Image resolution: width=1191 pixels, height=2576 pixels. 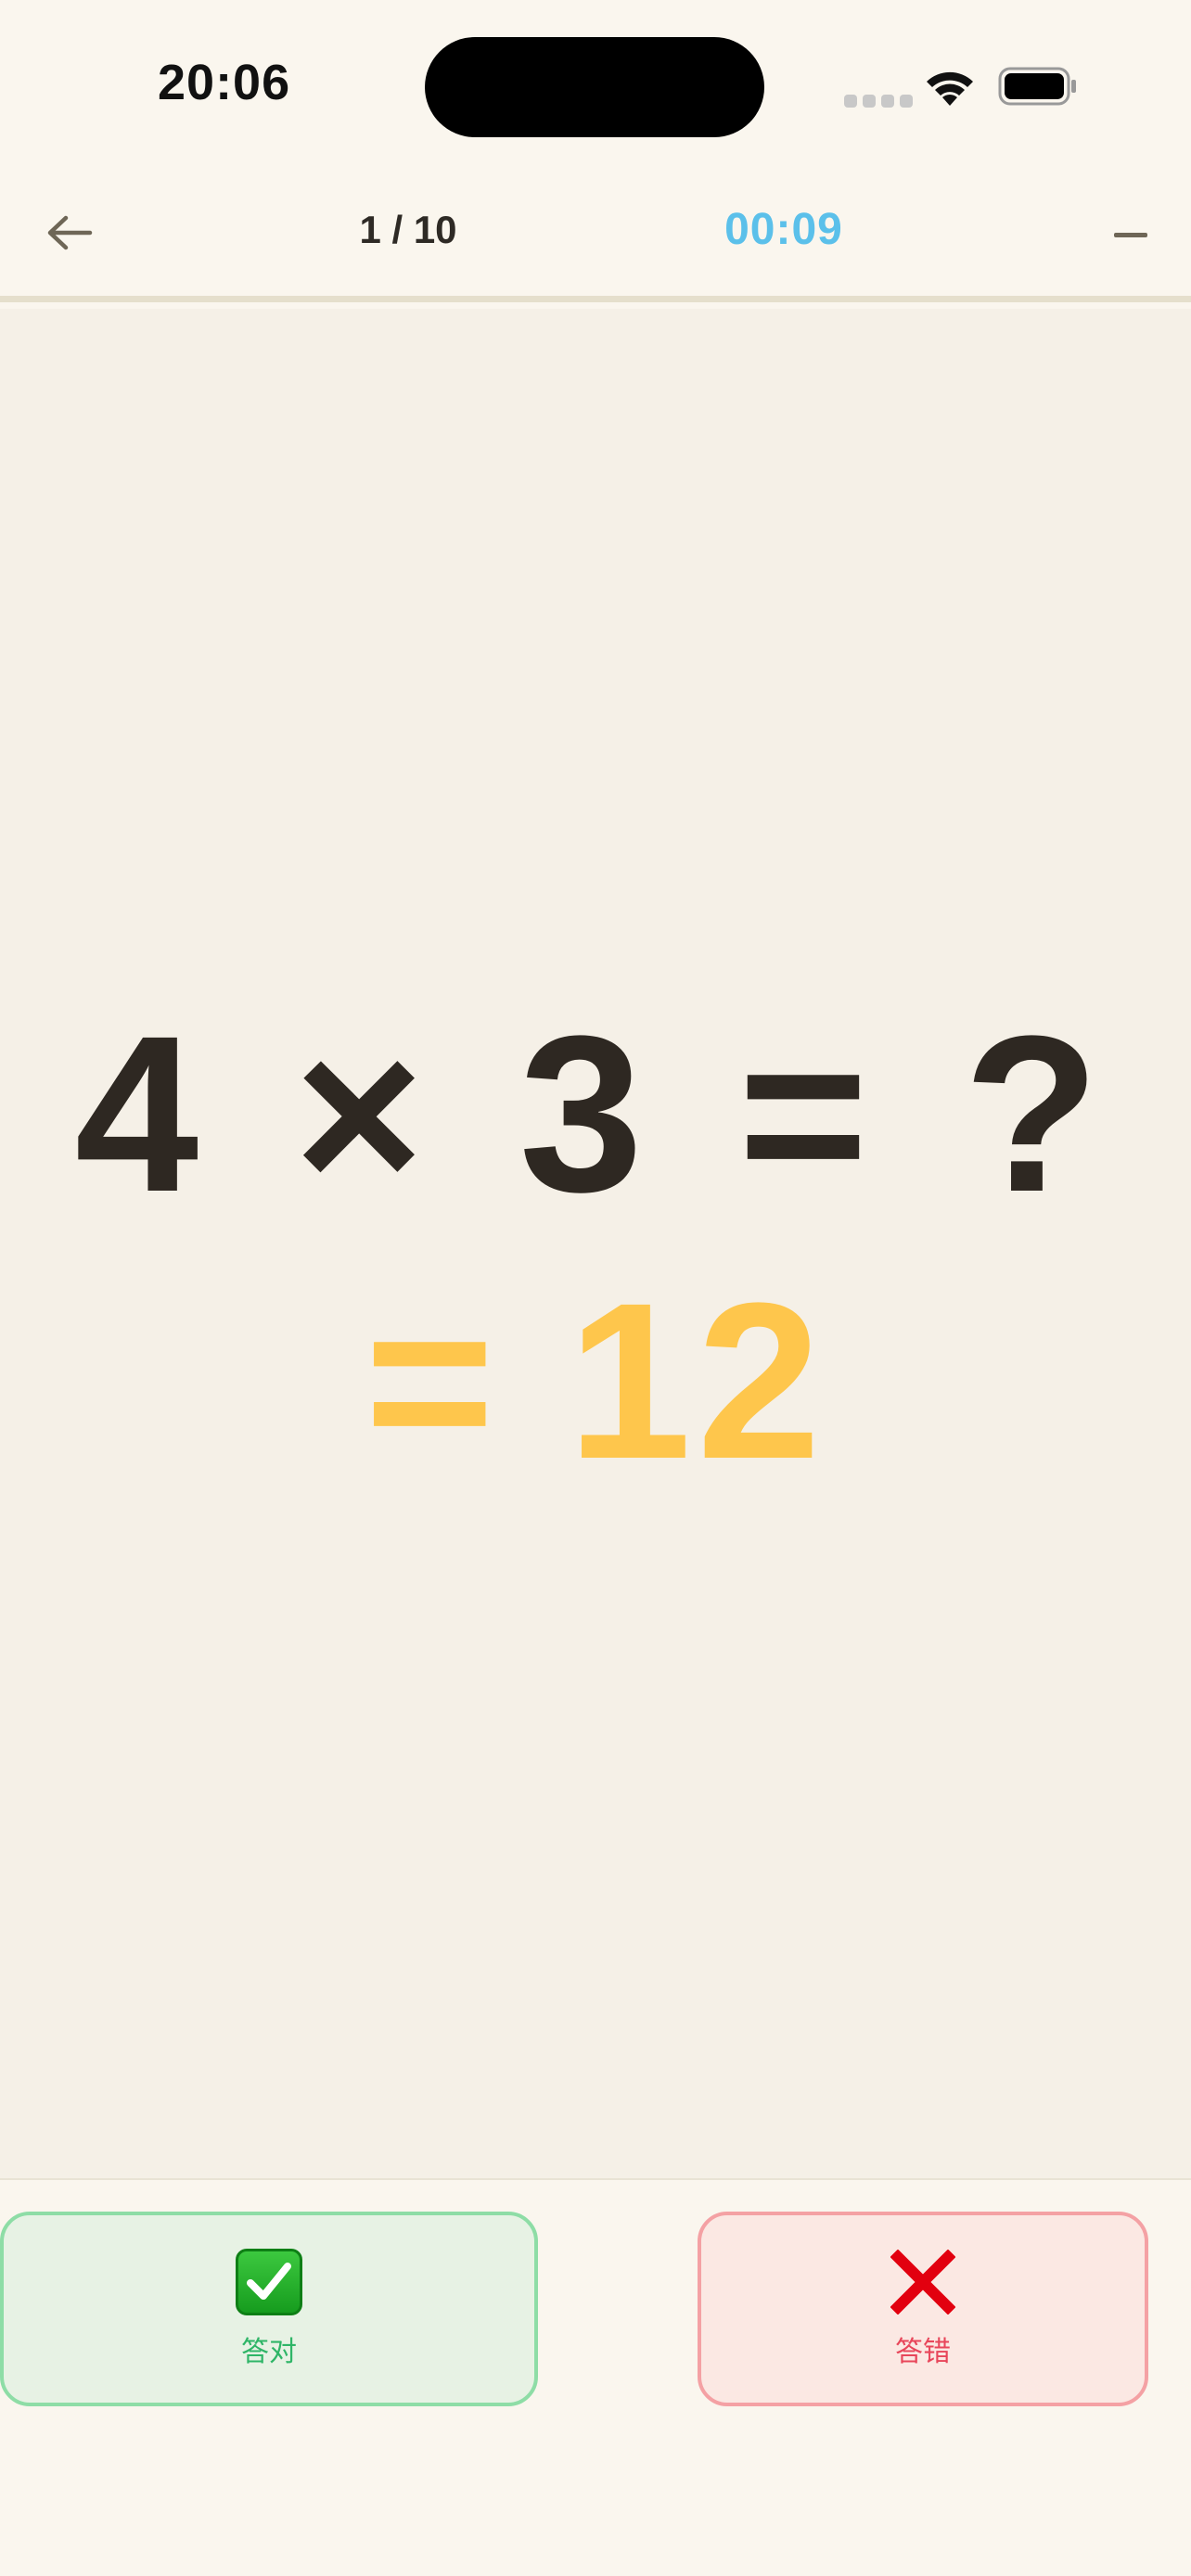 What do you see at coordinates (269, 2352) in the screenshot?
I see `correct-button-label: 答对` at bounding box center [269, 2352].